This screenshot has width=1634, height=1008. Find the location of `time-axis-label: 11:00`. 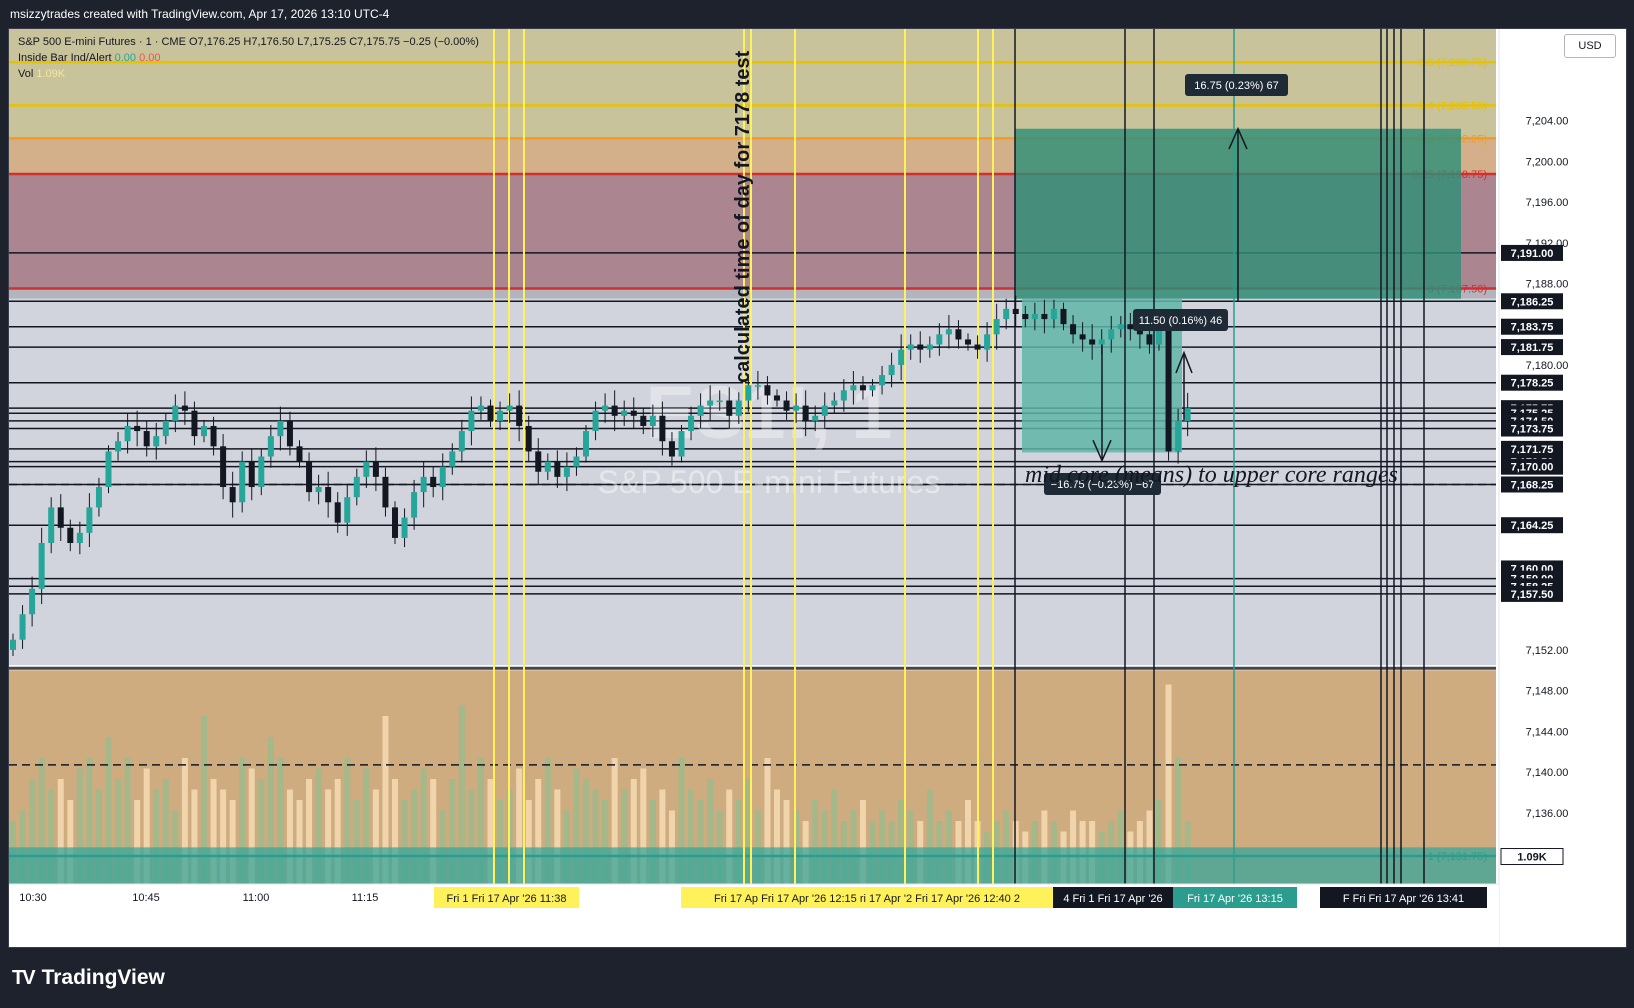

time-axis-label: 11:00 is located at coordinates (256, 898).